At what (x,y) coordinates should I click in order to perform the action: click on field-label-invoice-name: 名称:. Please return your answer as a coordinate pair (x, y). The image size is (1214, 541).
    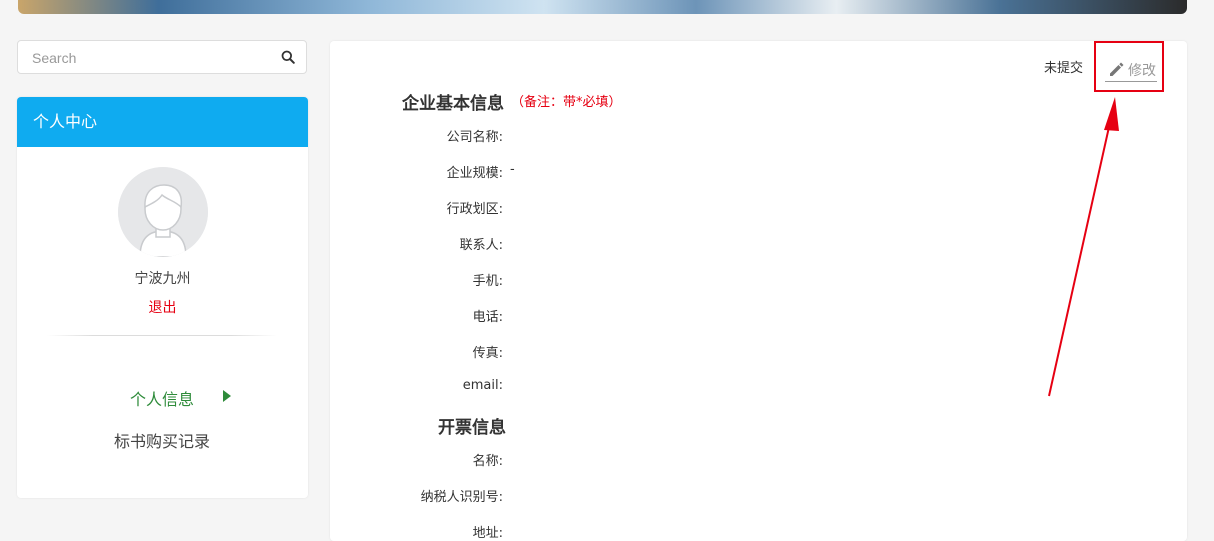
    Looking at the image, I should click on (487, 461).